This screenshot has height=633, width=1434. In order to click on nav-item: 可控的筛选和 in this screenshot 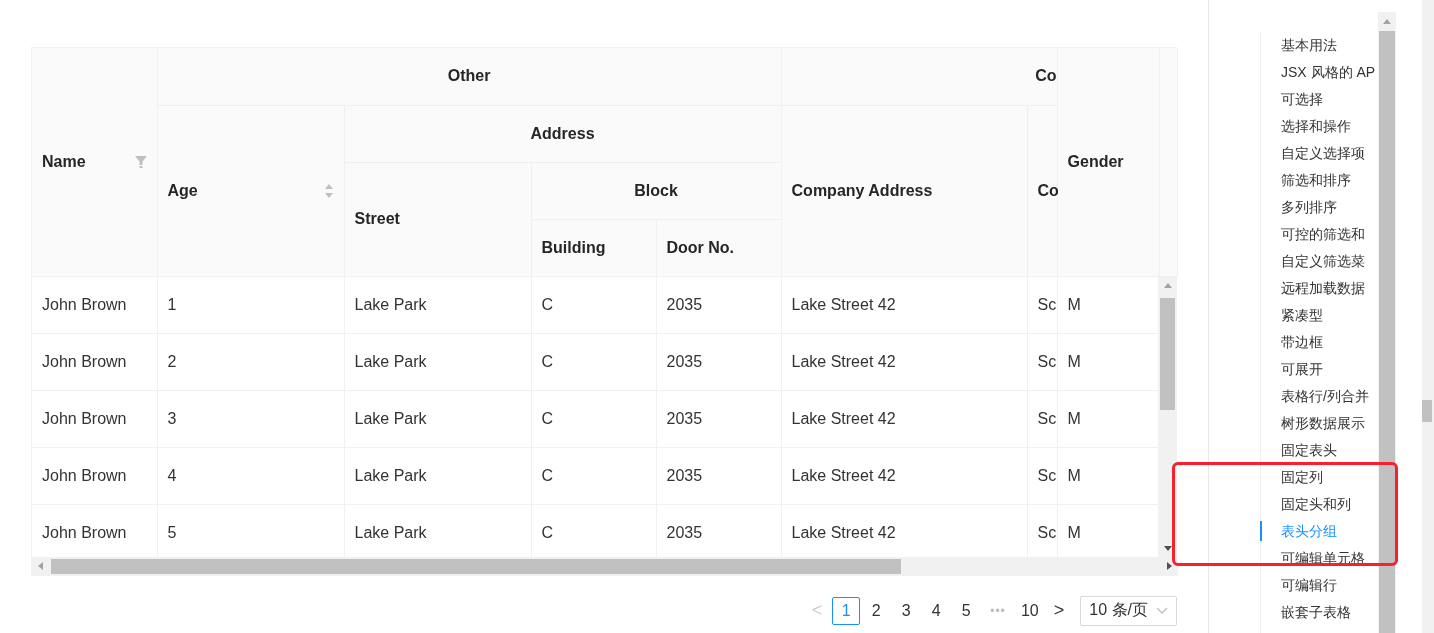, I will do `click(1320, 234)`.